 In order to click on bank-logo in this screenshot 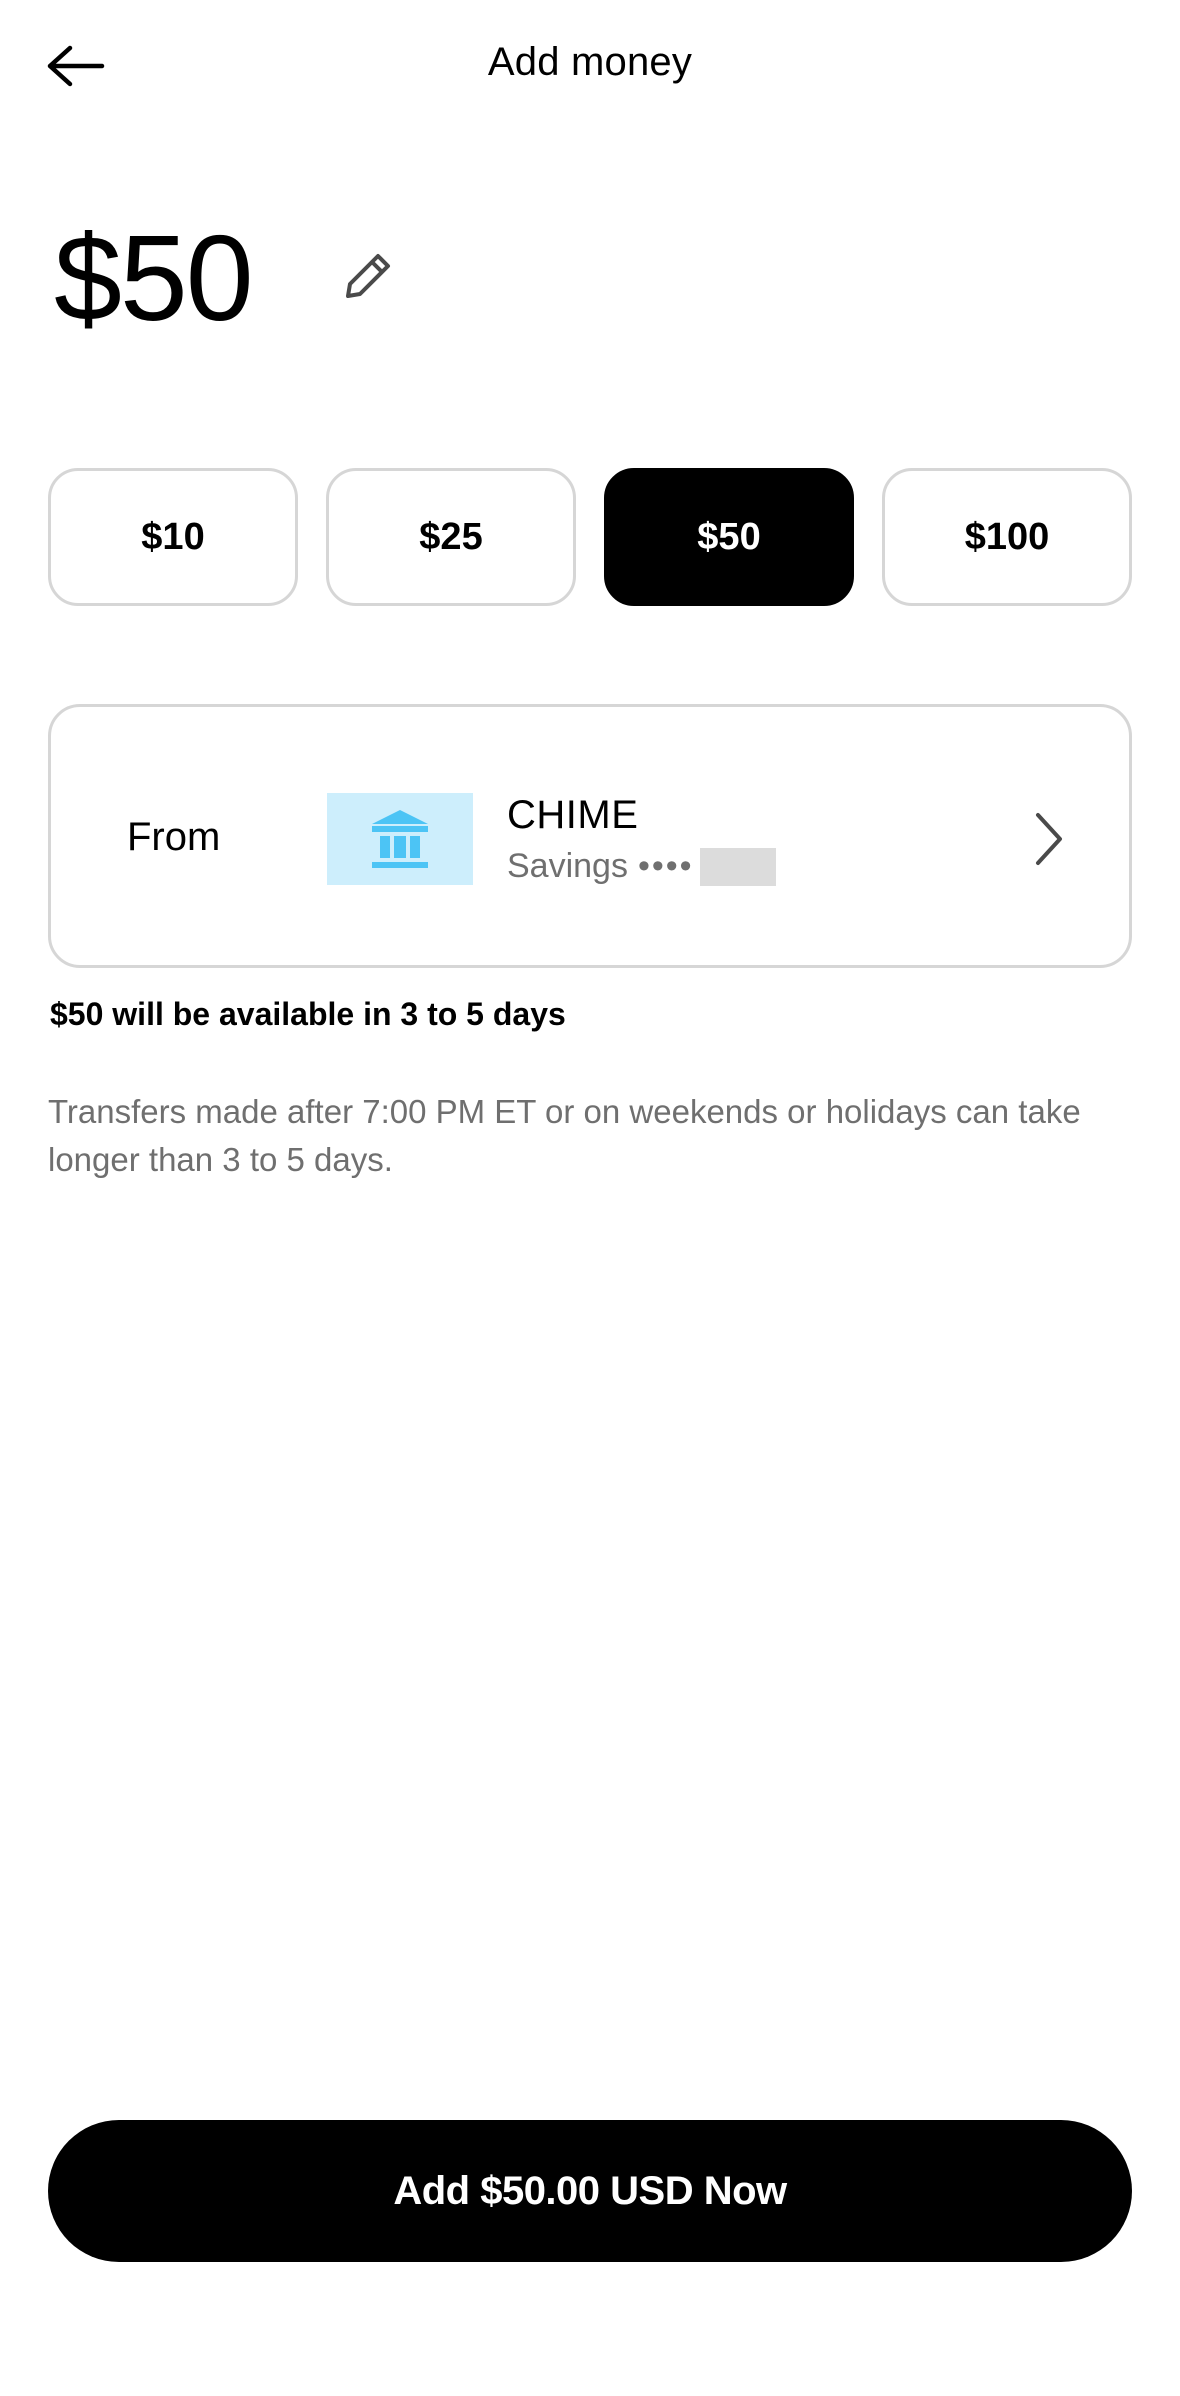, I will do `click(400, 839)`.